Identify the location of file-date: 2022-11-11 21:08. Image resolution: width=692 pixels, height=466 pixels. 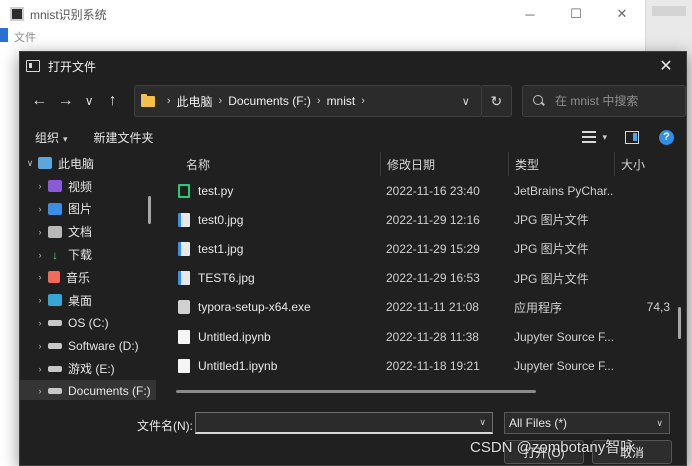
(432, 307).